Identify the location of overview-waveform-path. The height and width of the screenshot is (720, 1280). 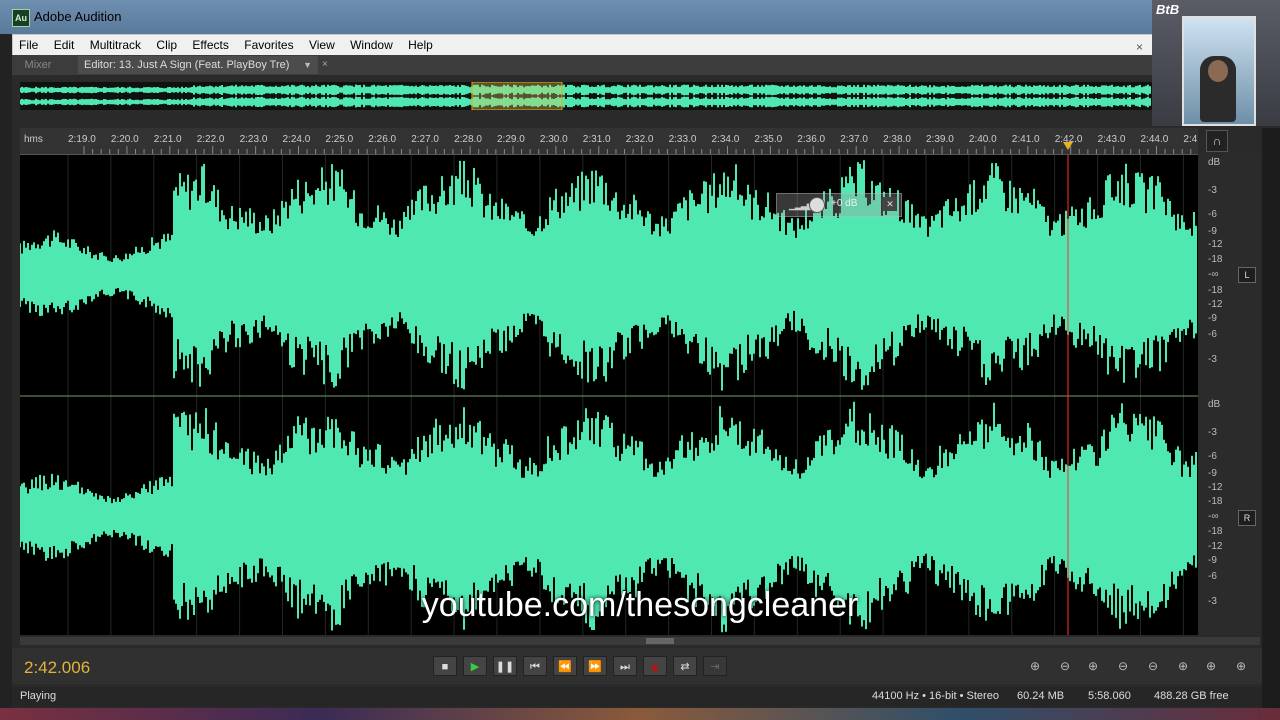
(585, 96).